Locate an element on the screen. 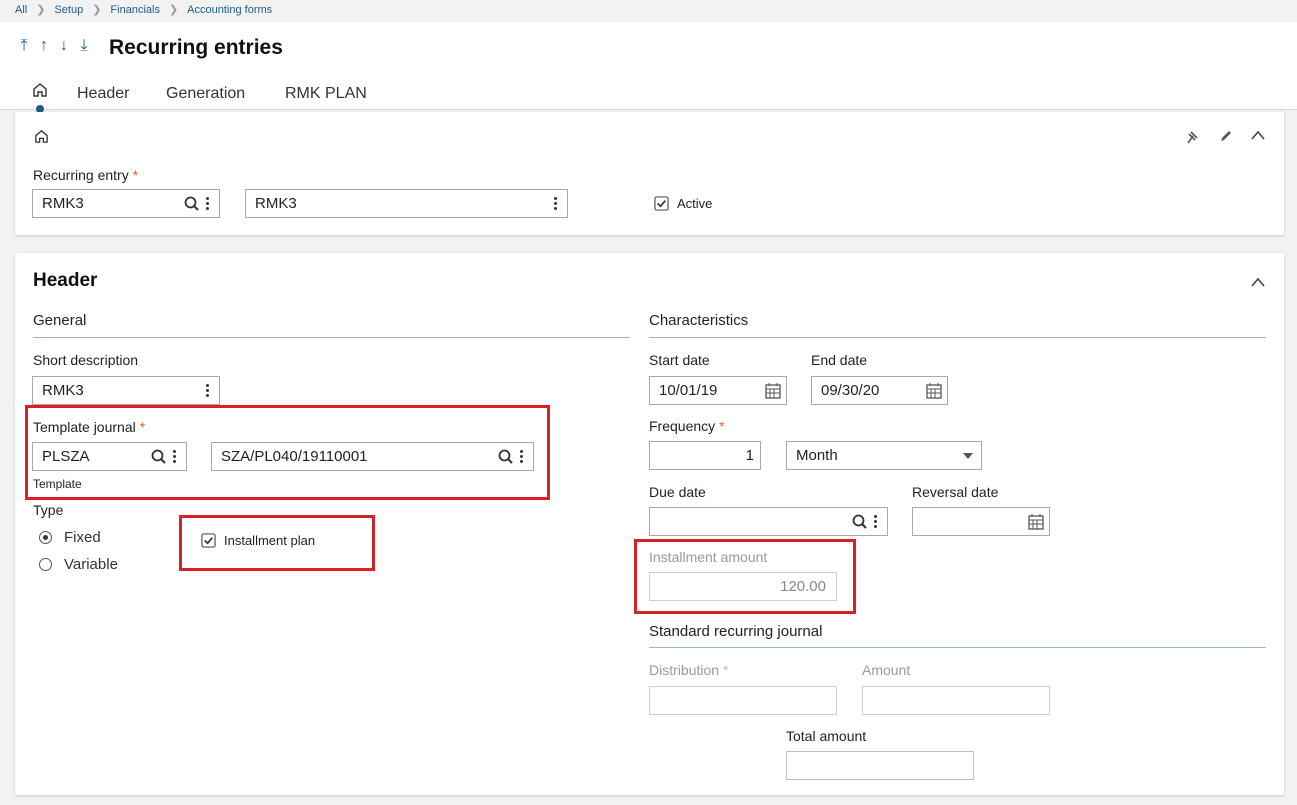 The image size is (1297, 805). active-label: Active is located at coordinates (695, 203).